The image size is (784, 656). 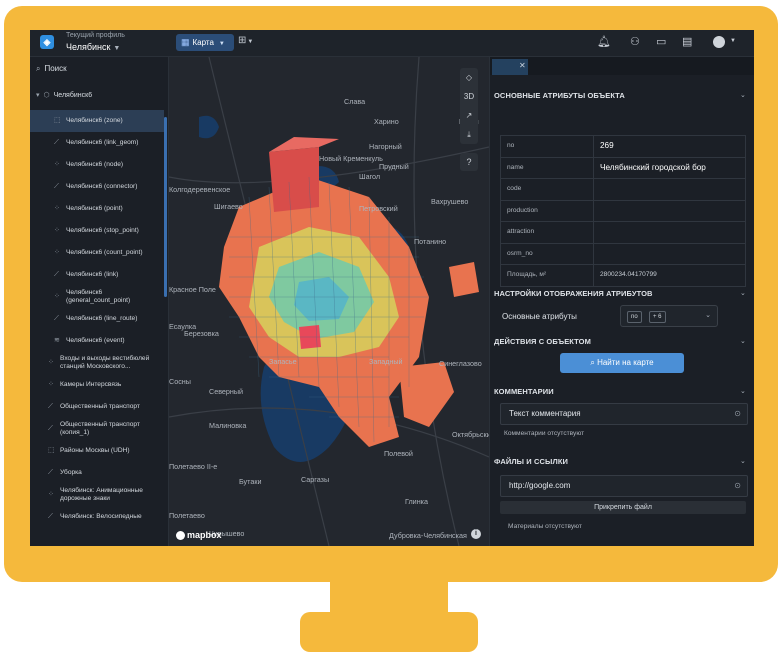 What do you see at coordinates (476, 534) in the screenshot?
I see `info-icon: i` at bounding box center [476, 534].